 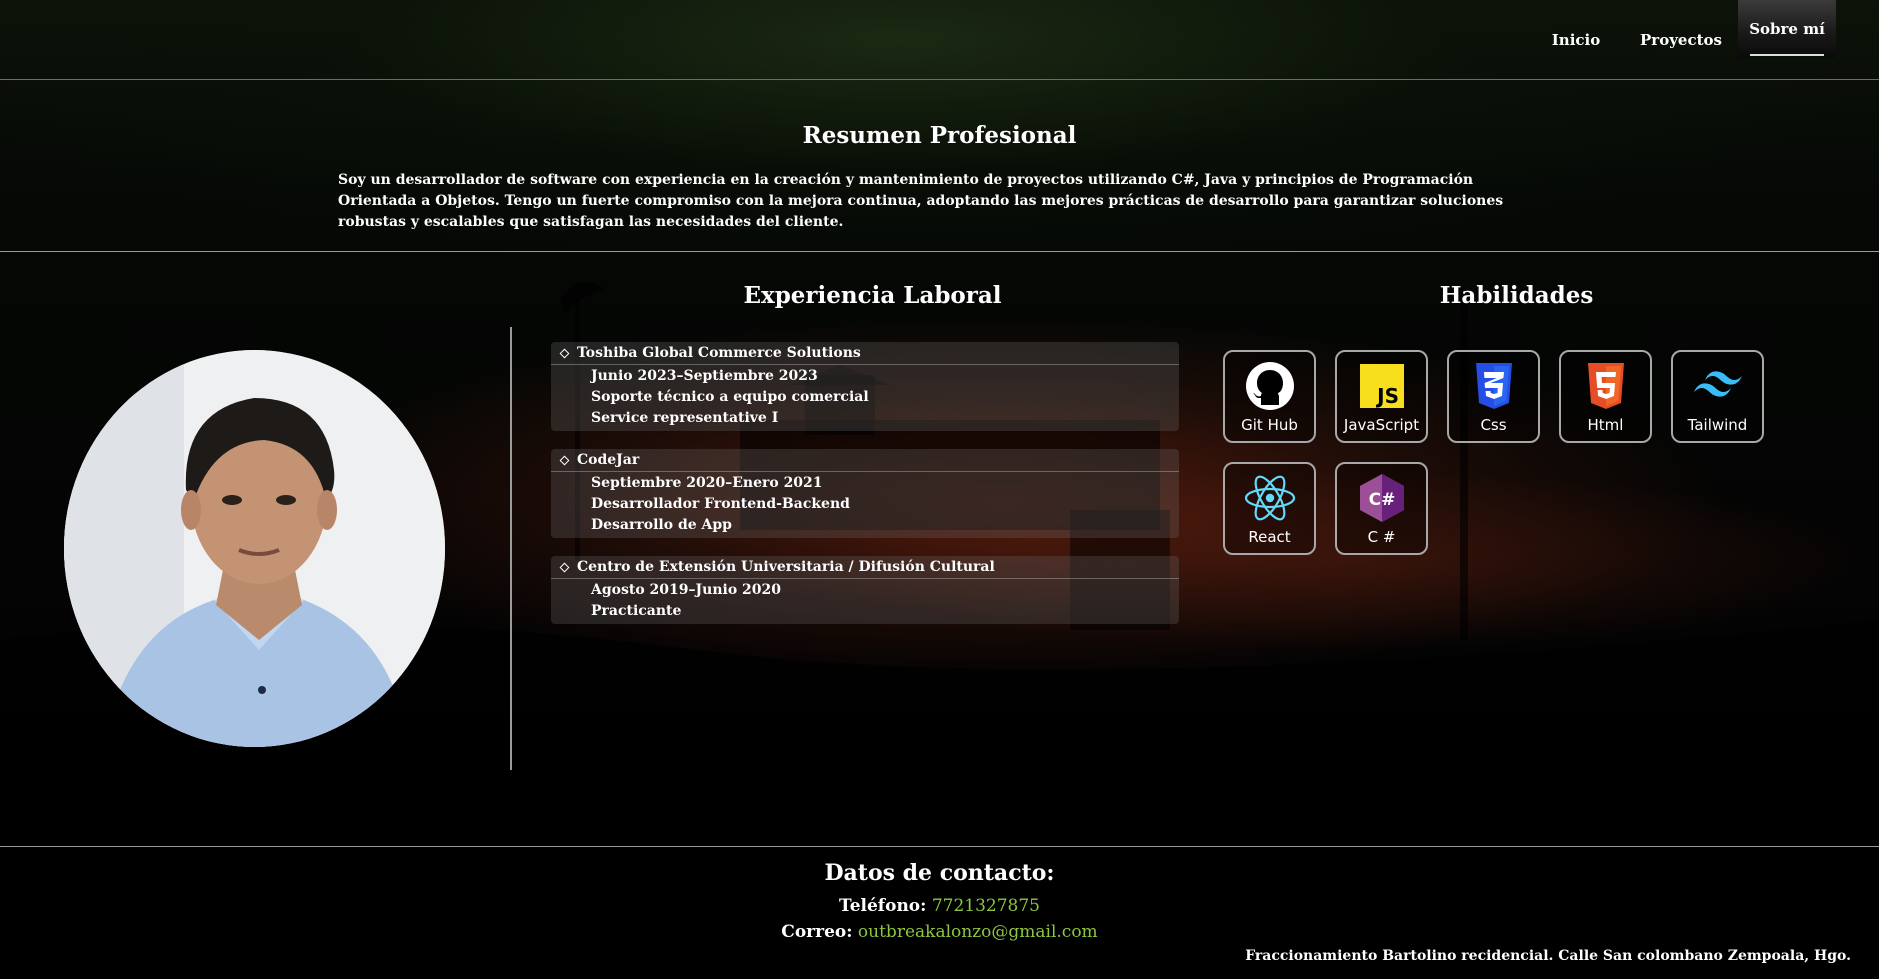 What do you see at coordinates (720, 504) in the screenshot?
I see `job-role: Desarrollador Frontend-Backend` at bounding box center [720, 504].